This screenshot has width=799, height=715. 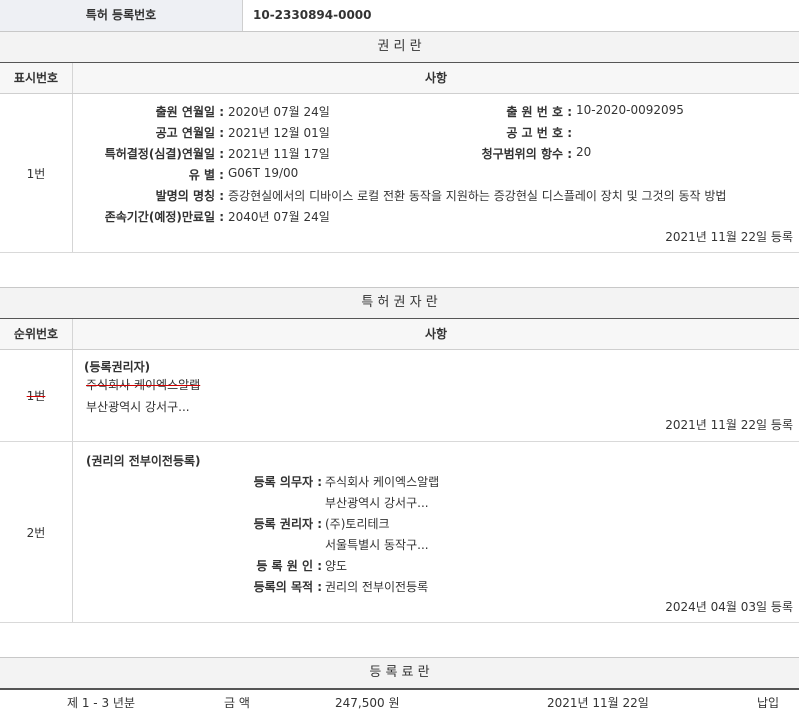 What do you see at coordinates (36, 395) in the screenshot?
I see `owner-row-1-num: 1번` at bounding box center [36, 395].